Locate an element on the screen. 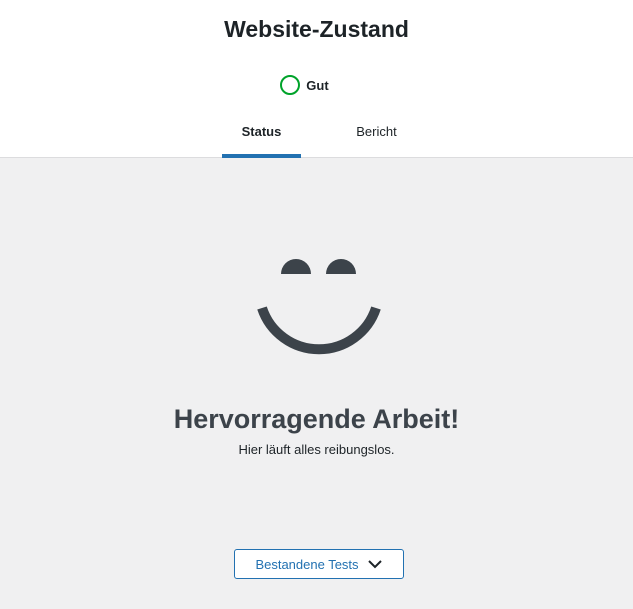  success-subtext: Hier läuft alles reibungslos. is located at coordinates (316, 449).